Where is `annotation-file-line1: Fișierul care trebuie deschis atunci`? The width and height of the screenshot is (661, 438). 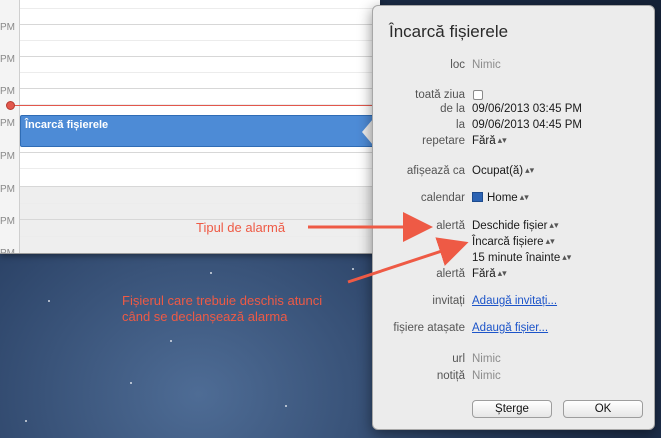 annotation-file-line1: Fișierul care trebuie deschis atunci is located at coordinates (222, 300).